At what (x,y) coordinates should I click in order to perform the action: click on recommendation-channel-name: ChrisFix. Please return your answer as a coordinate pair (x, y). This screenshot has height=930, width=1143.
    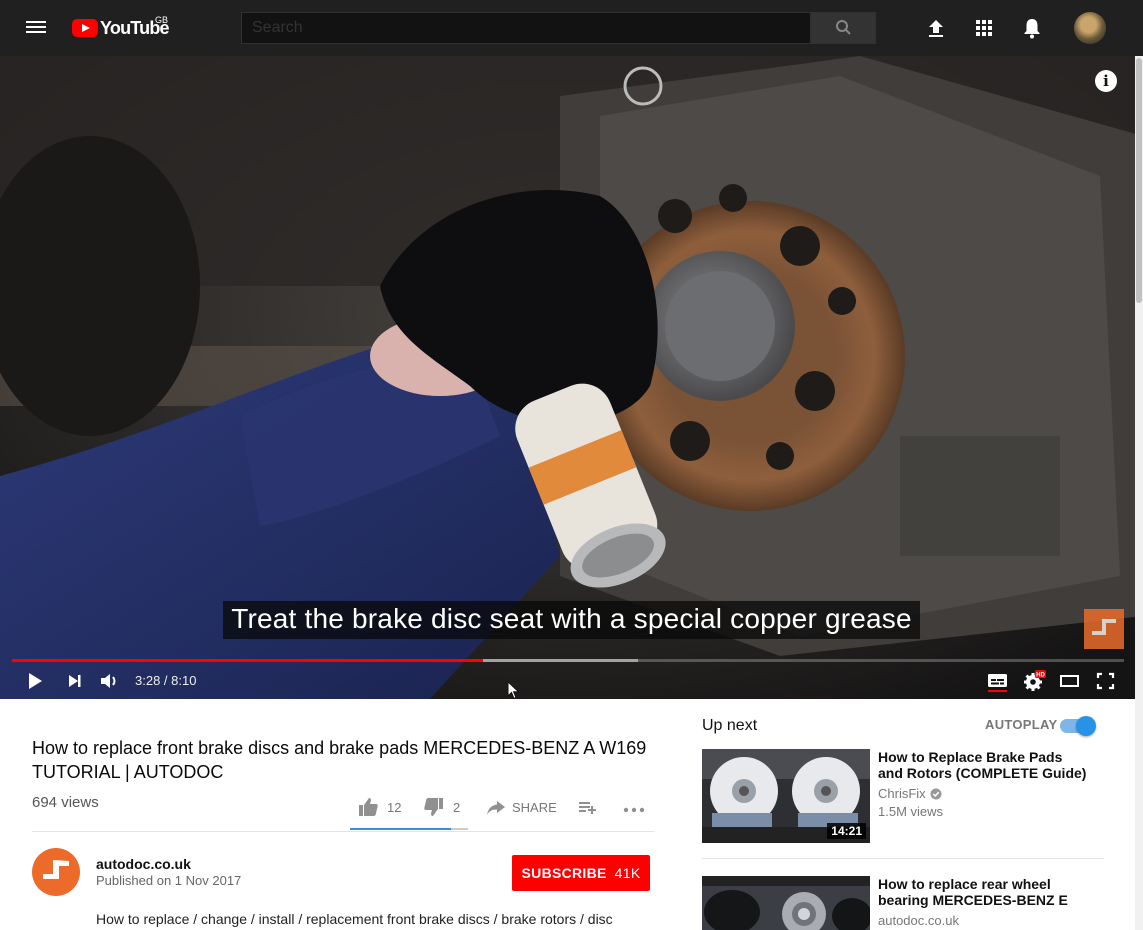
    Looking at the image, I should click on (902, 793).